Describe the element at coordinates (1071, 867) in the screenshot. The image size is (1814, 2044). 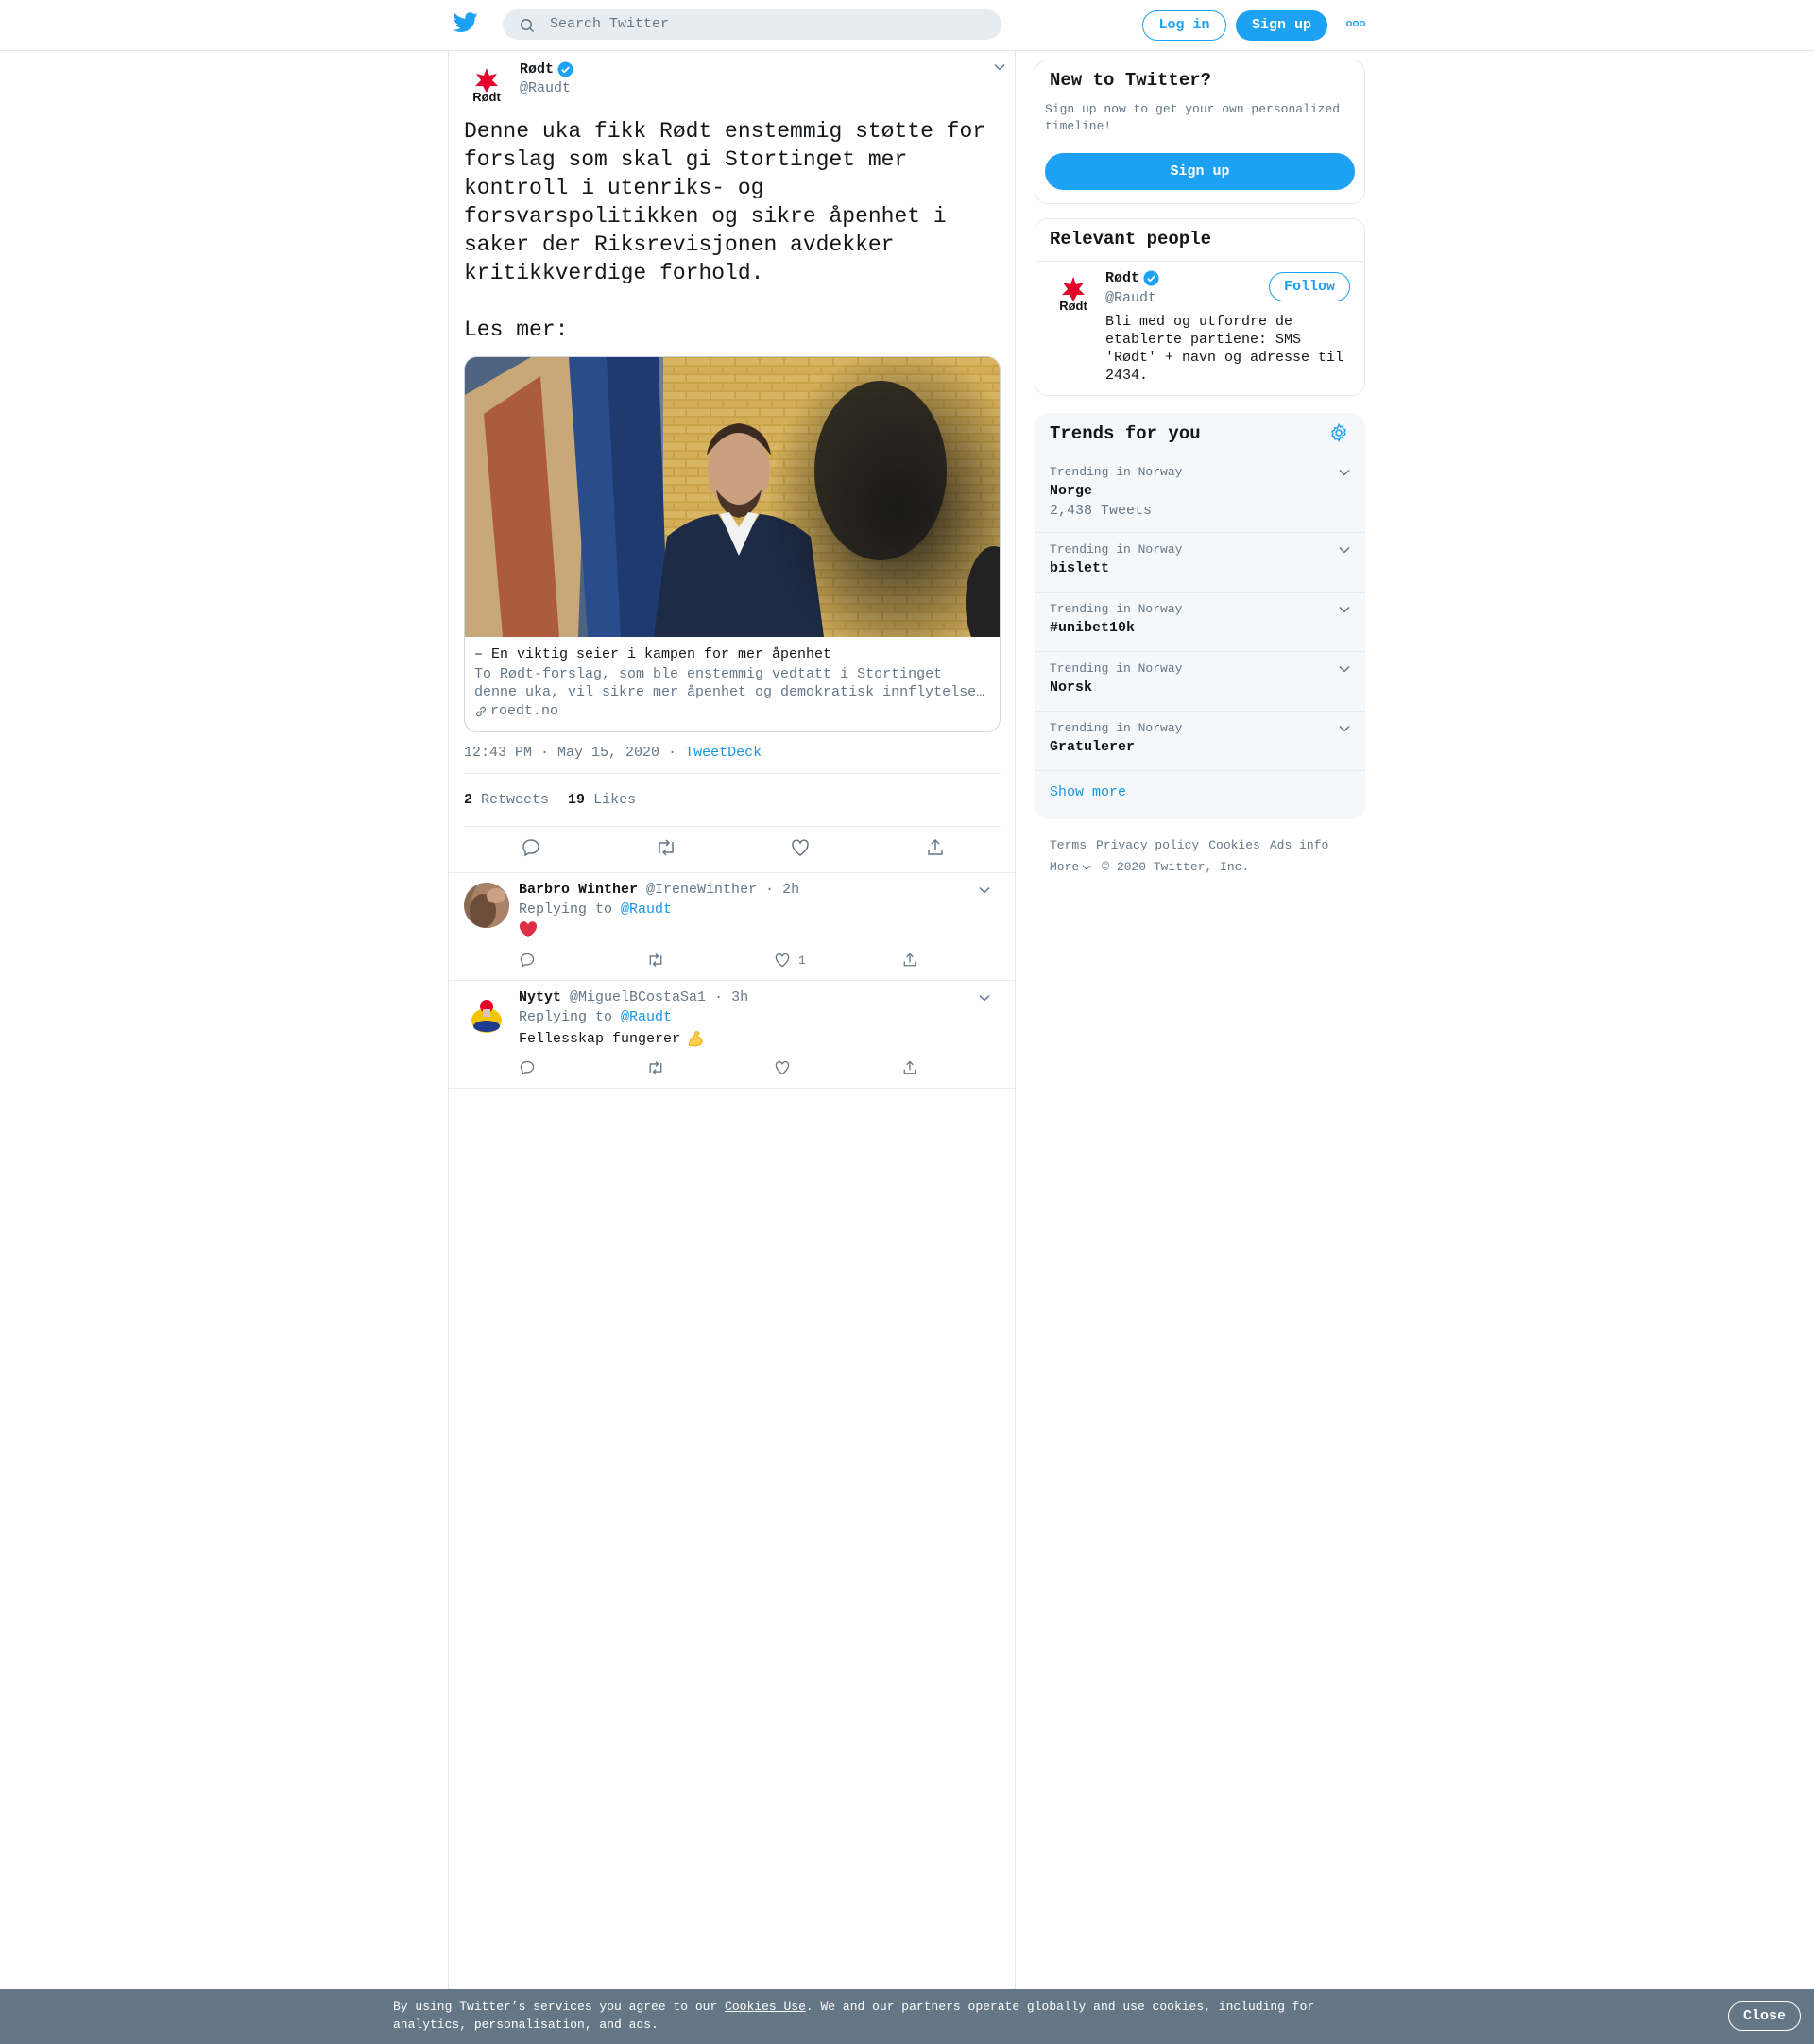
I see `footer-more-menu: More` at that location.